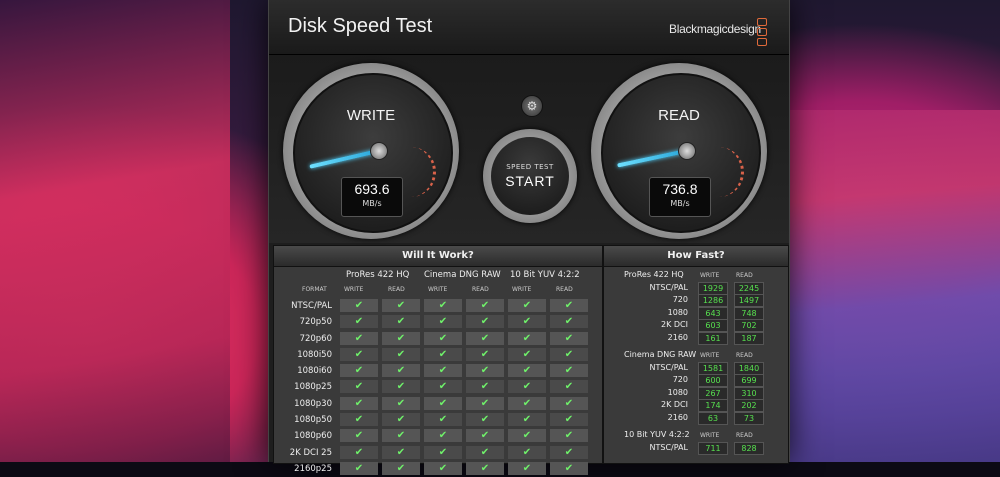 Image resolution: width=1000 pixels, height=477 pixels. I want to click on table-row: 720p60 ✔ ✔ ✔ ✔ ✔ ✔, so click(438, 339).